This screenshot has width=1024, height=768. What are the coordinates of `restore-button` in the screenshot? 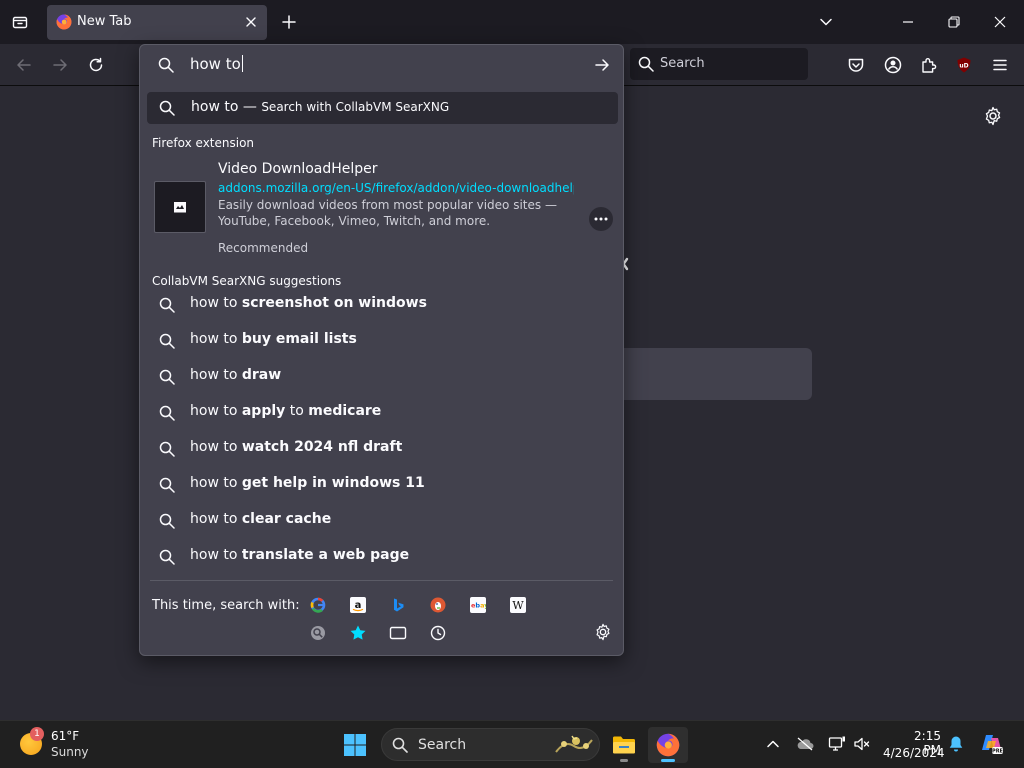 It's located at (954, 22).